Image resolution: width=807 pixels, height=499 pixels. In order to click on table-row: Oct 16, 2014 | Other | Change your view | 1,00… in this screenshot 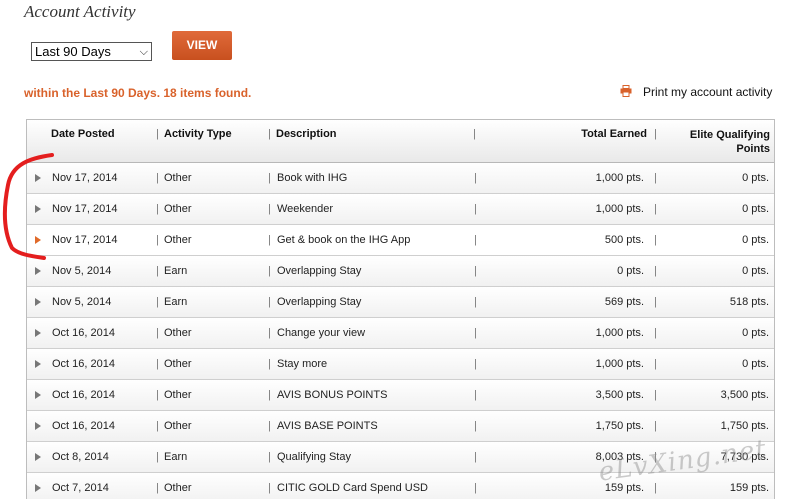, I will do `click(400, 333)`.